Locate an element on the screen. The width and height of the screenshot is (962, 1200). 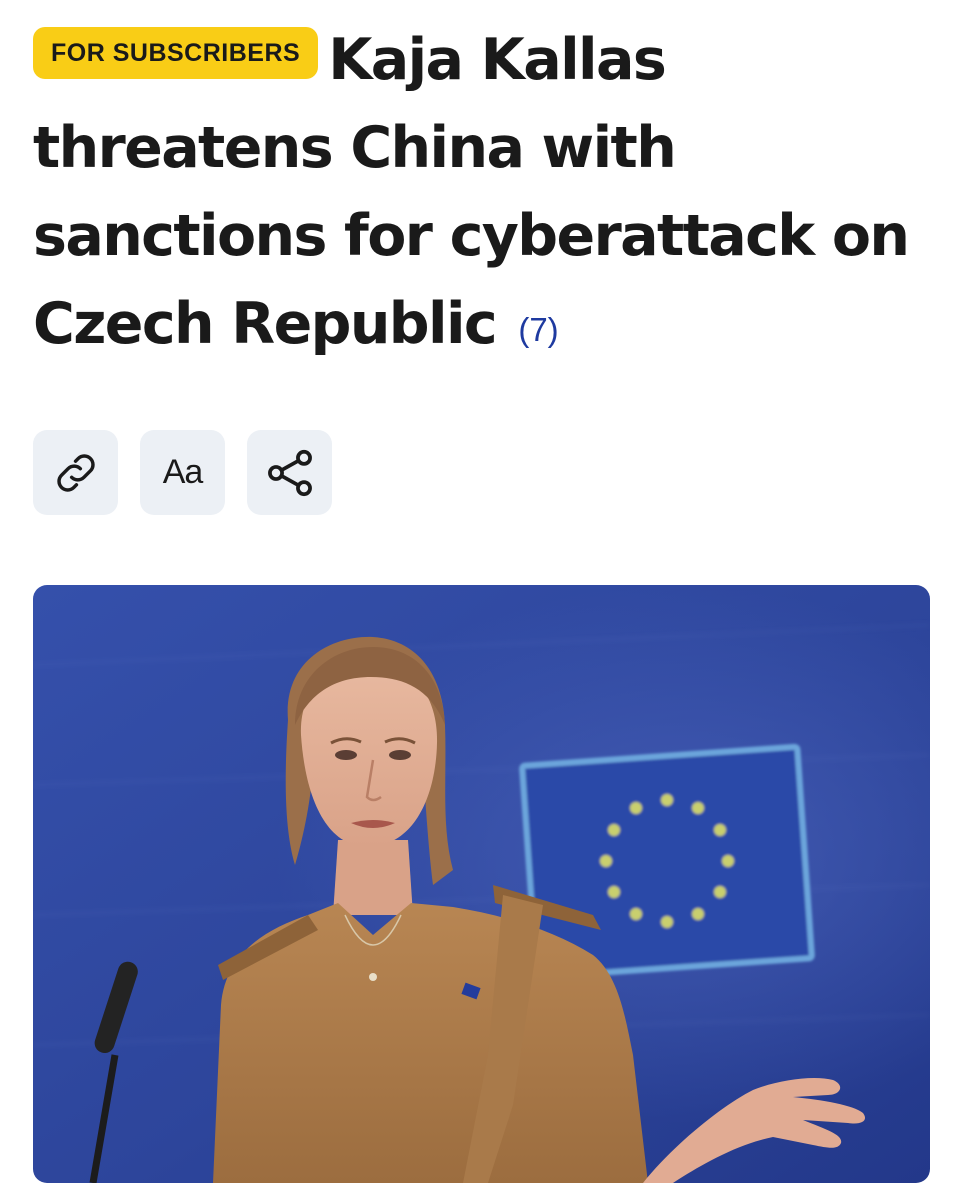
font-size-button: Aa is located at coordinates (182, 472).